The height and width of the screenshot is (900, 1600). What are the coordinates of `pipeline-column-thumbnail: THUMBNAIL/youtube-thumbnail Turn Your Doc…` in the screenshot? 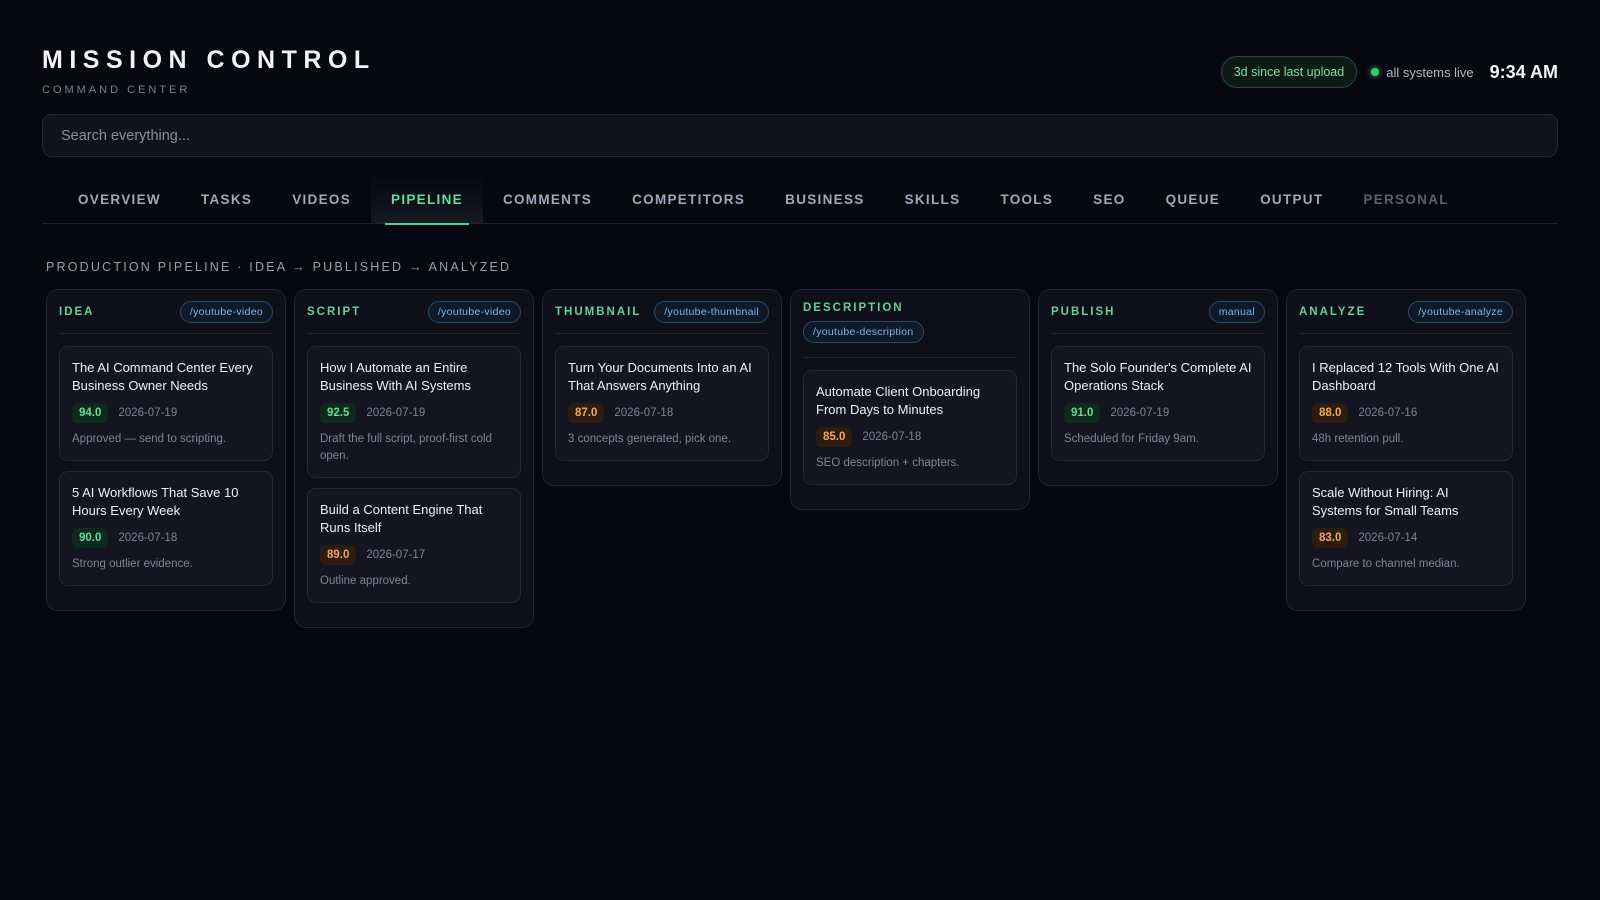 It's located at (662, 387).